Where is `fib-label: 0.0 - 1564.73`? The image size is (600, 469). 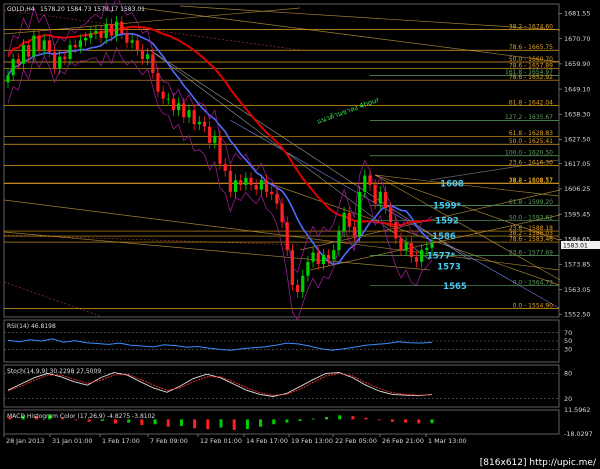
fib-label: 0.0 - 1564.73 is located at coordinates (533, 283).